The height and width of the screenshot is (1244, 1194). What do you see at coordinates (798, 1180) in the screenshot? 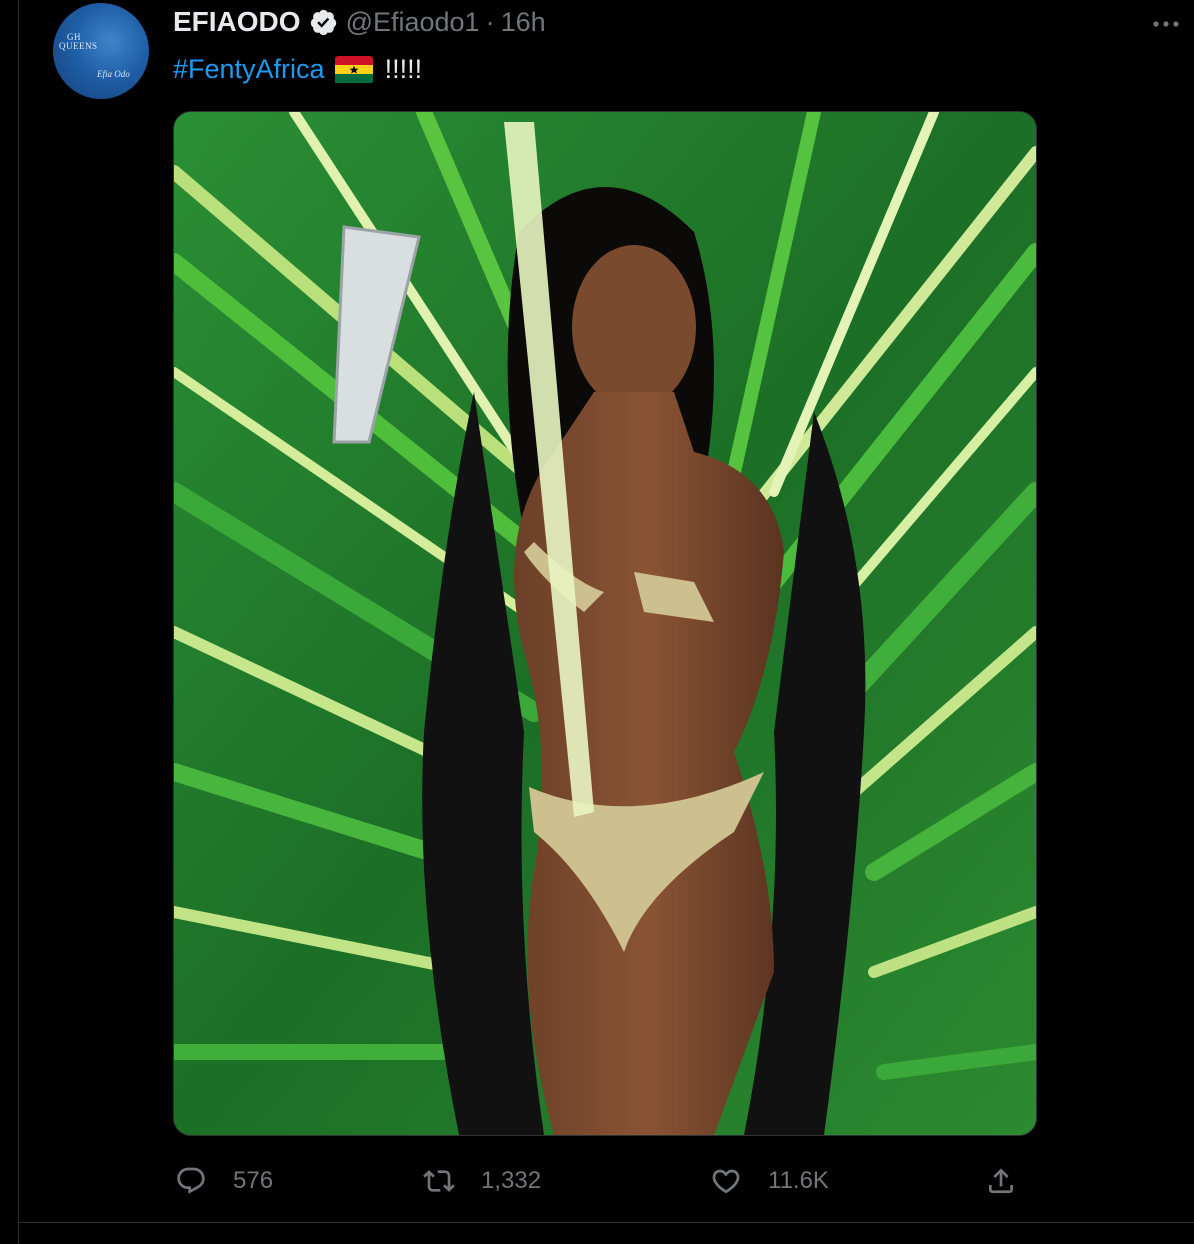
I see `like-count: 11.6K` at bounding box center [798, 1180].